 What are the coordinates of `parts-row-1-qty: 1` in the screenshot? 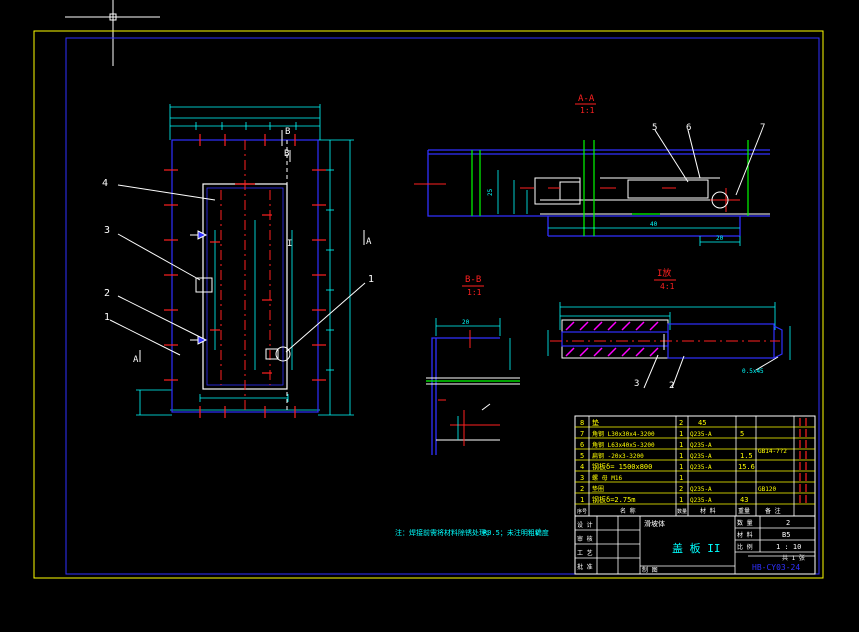 It's located at (681, 500).